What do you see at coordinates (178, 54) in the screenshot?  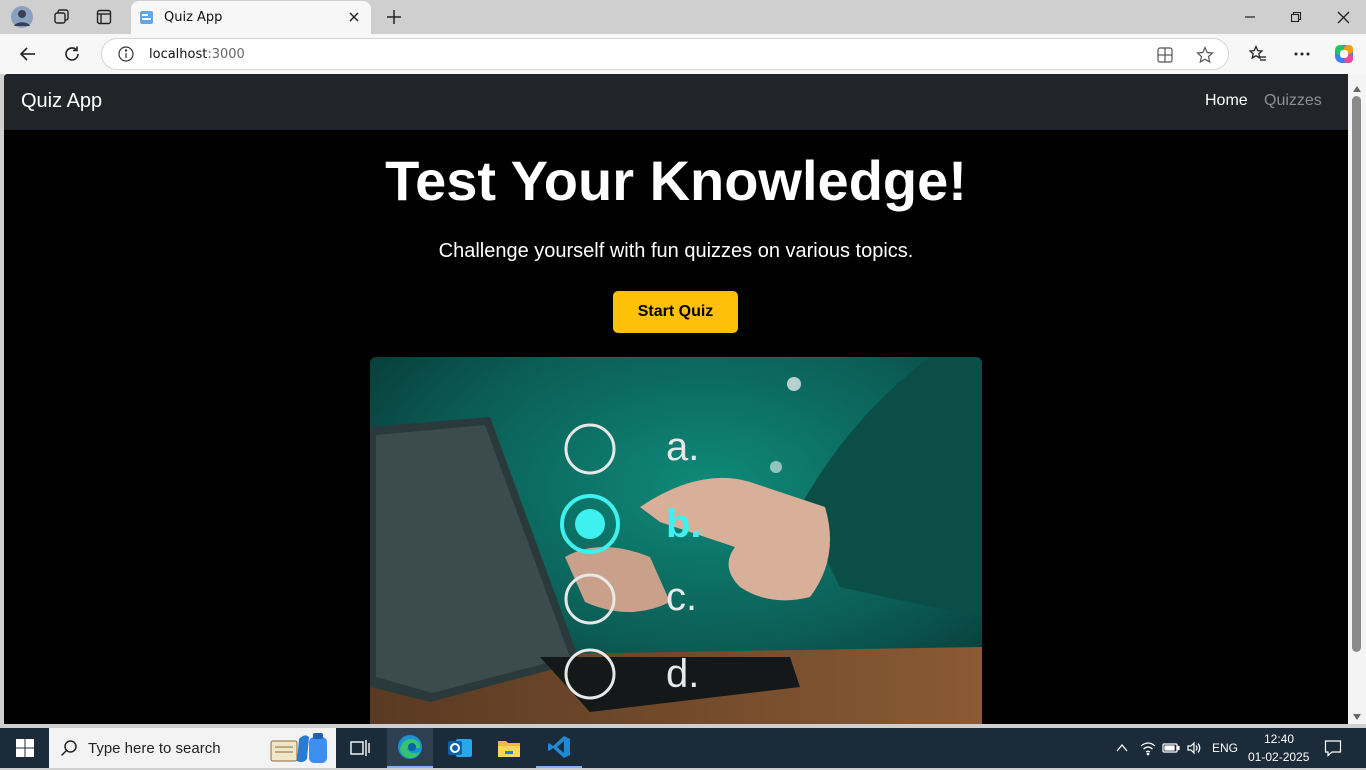 I see `url-host: localhost` at bounding box center [178, 54].